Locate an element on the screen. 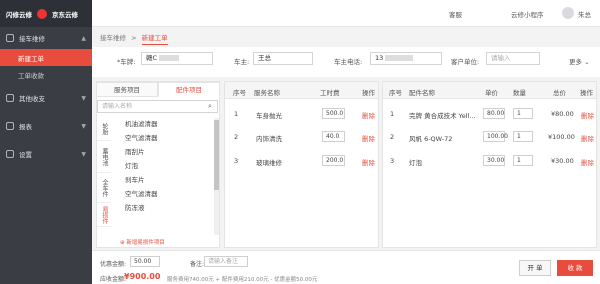 The height and width of the screenshot is (284, 600). service-name: 玻璃维修 is located at coordinates (269, 163).